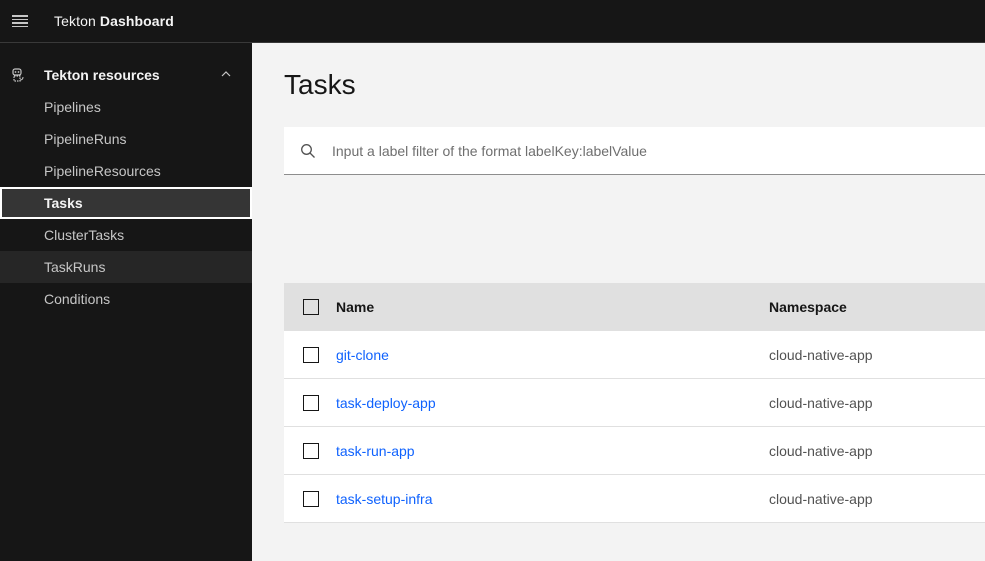 The height and width of the screenshot is (561, 985). Describe the element at coordinates (634, 499) in the screenshot. I see `table-row: task-setup-infra cloud-native-app` at that location.